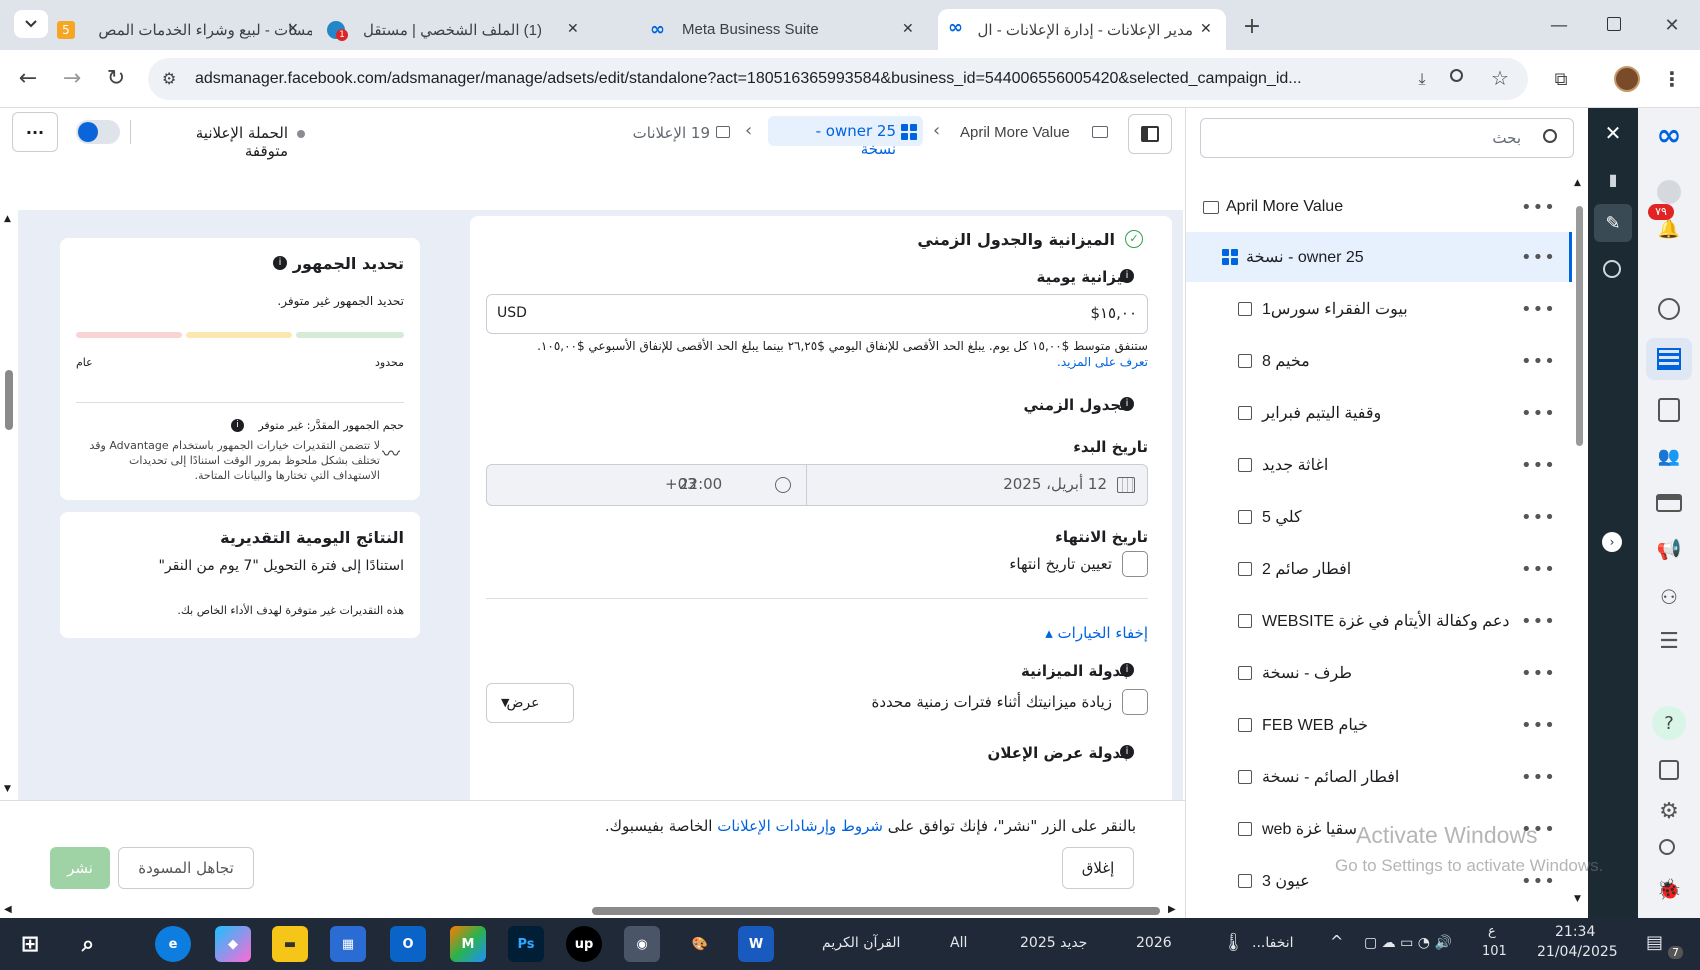  What do you see at coordinates (348, 944) in the screenshot?
I see `microsoft-store-icon: ▦` at bounding box center [348, 944].